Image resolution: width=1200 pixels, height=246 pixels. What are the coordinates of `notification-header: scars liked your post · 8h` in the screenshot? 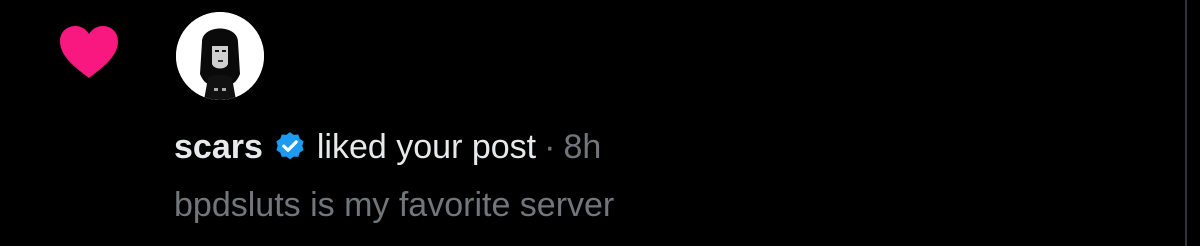 It's located at (387, 147).